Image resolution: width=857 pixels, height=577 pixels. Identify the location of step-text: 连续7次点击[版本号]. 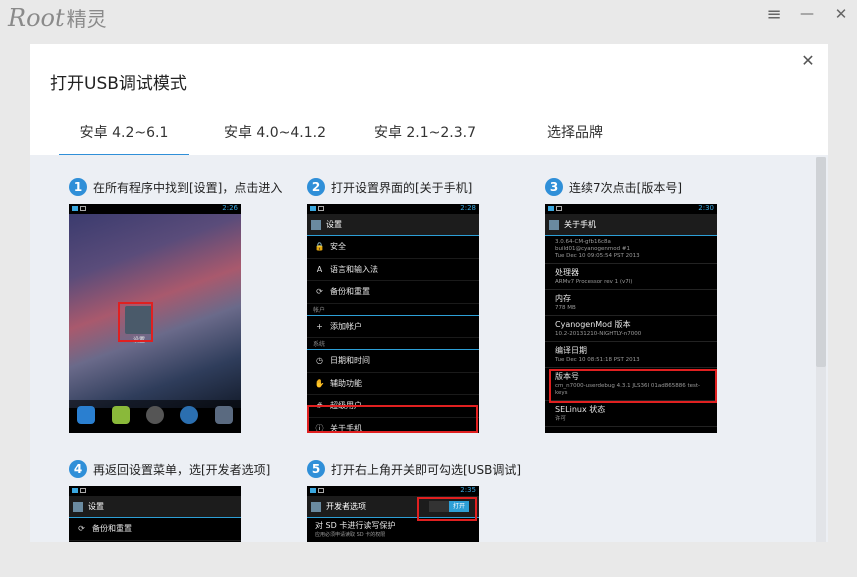
(625, 187).